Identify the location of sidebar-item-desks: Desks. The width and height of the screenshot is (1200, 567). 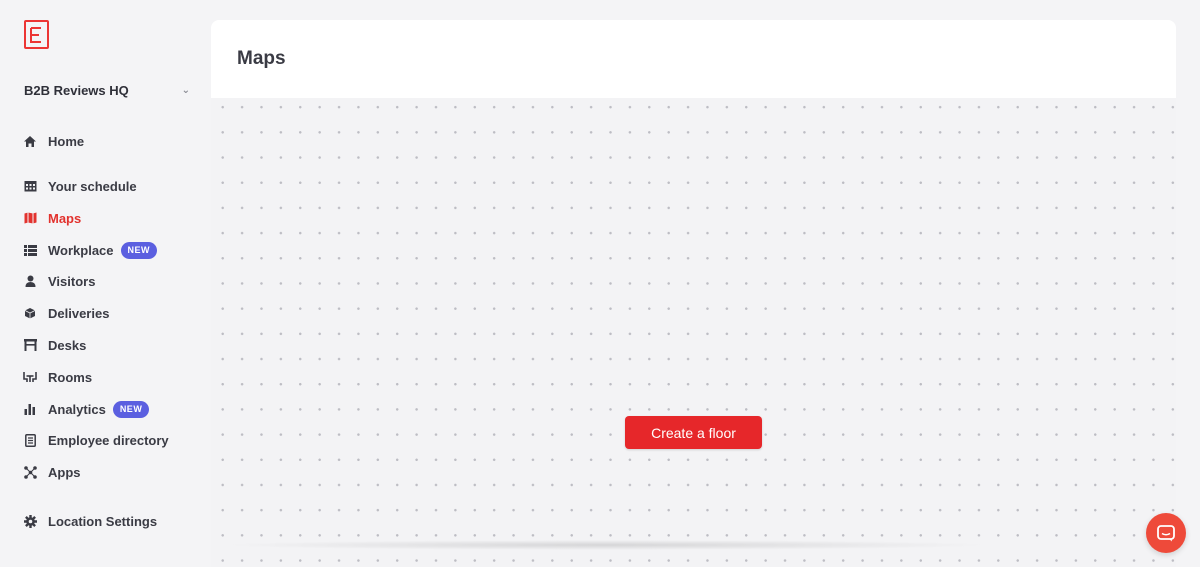
(54, 345).